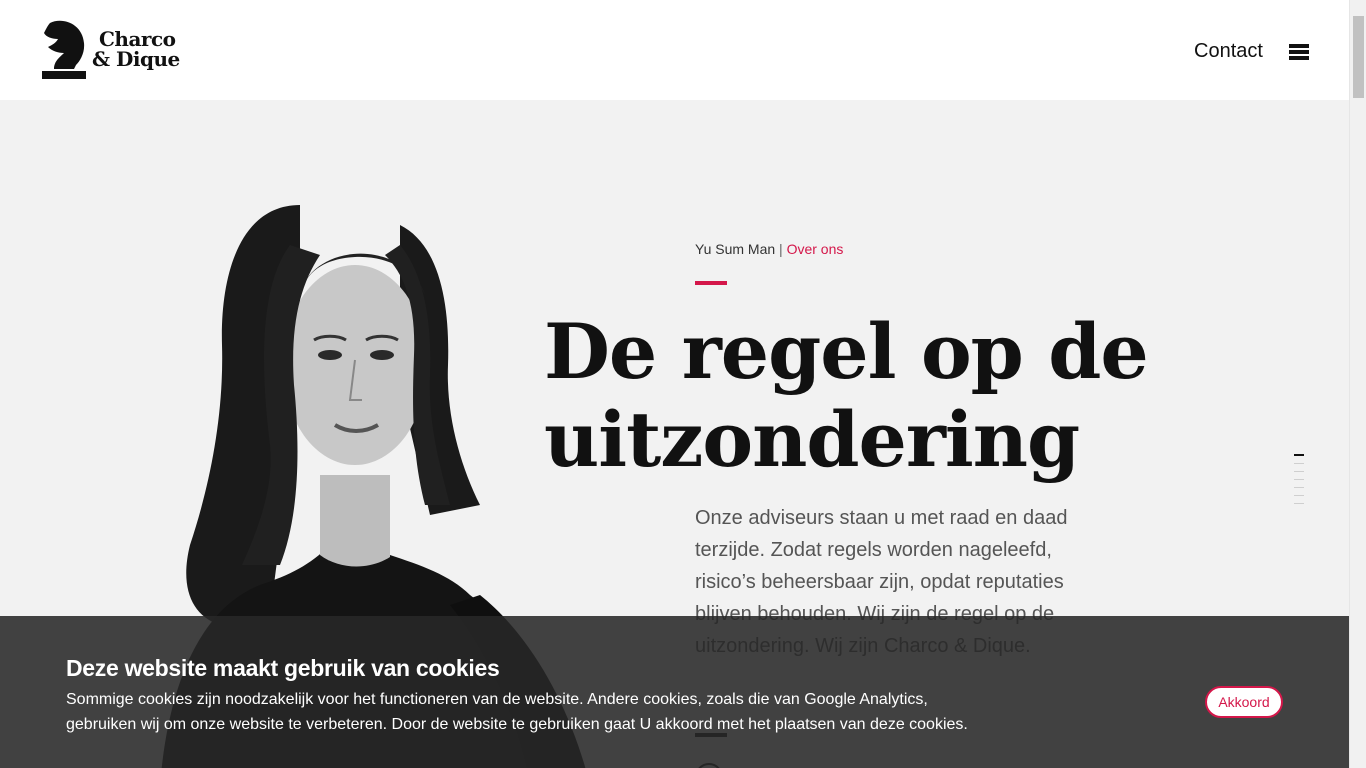  What do you see at coordinates (815, 249) in the screenshot?
I see `breadcrumb-link-over-ons: Over ons` at bounding box center [815, 249].